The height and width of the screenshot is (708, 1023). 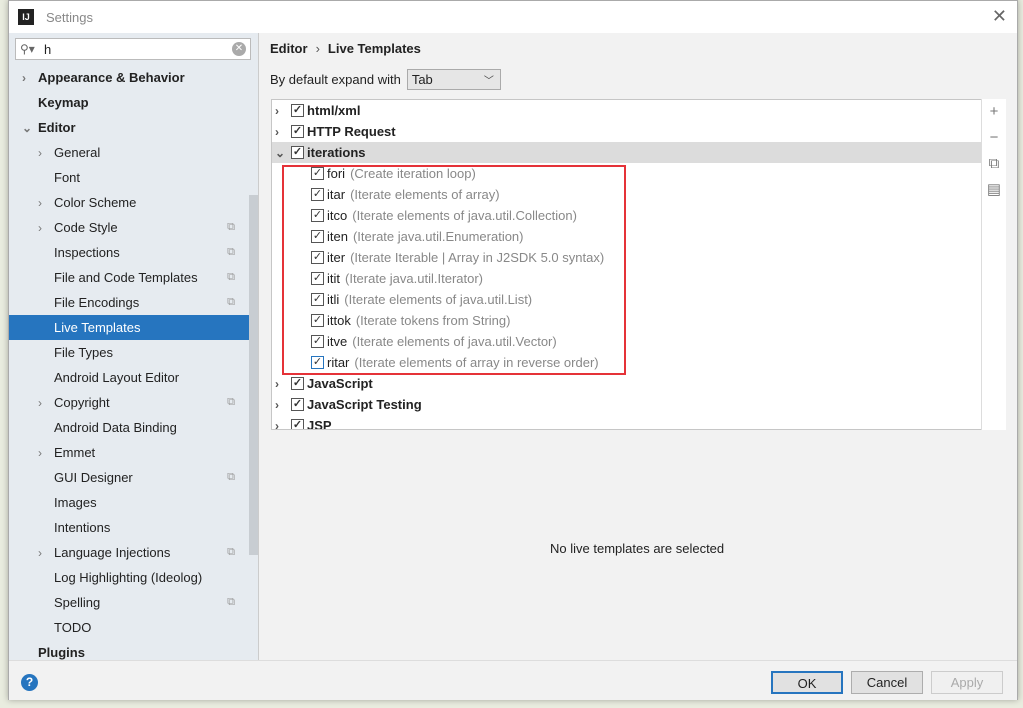 What do you see at coordinates (513, 680) in the screenshot?
I see `footer: ? OK Cancel Apply` at bounding box center [513, 680].